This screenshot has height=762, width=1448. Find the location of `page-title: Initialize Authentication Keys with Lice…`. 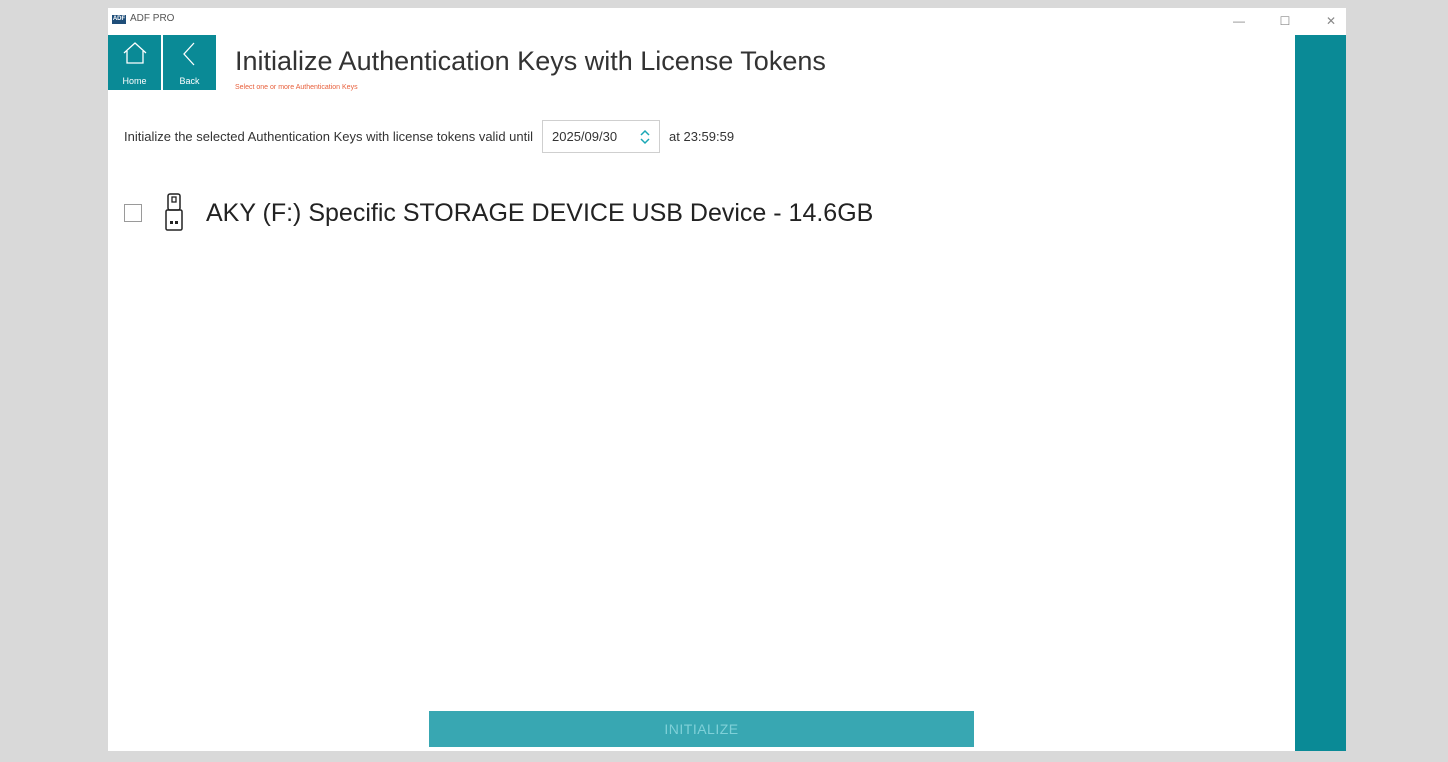

page-title: Initialize Authentication Keys with Lice… is located at coordinates (530, 61).